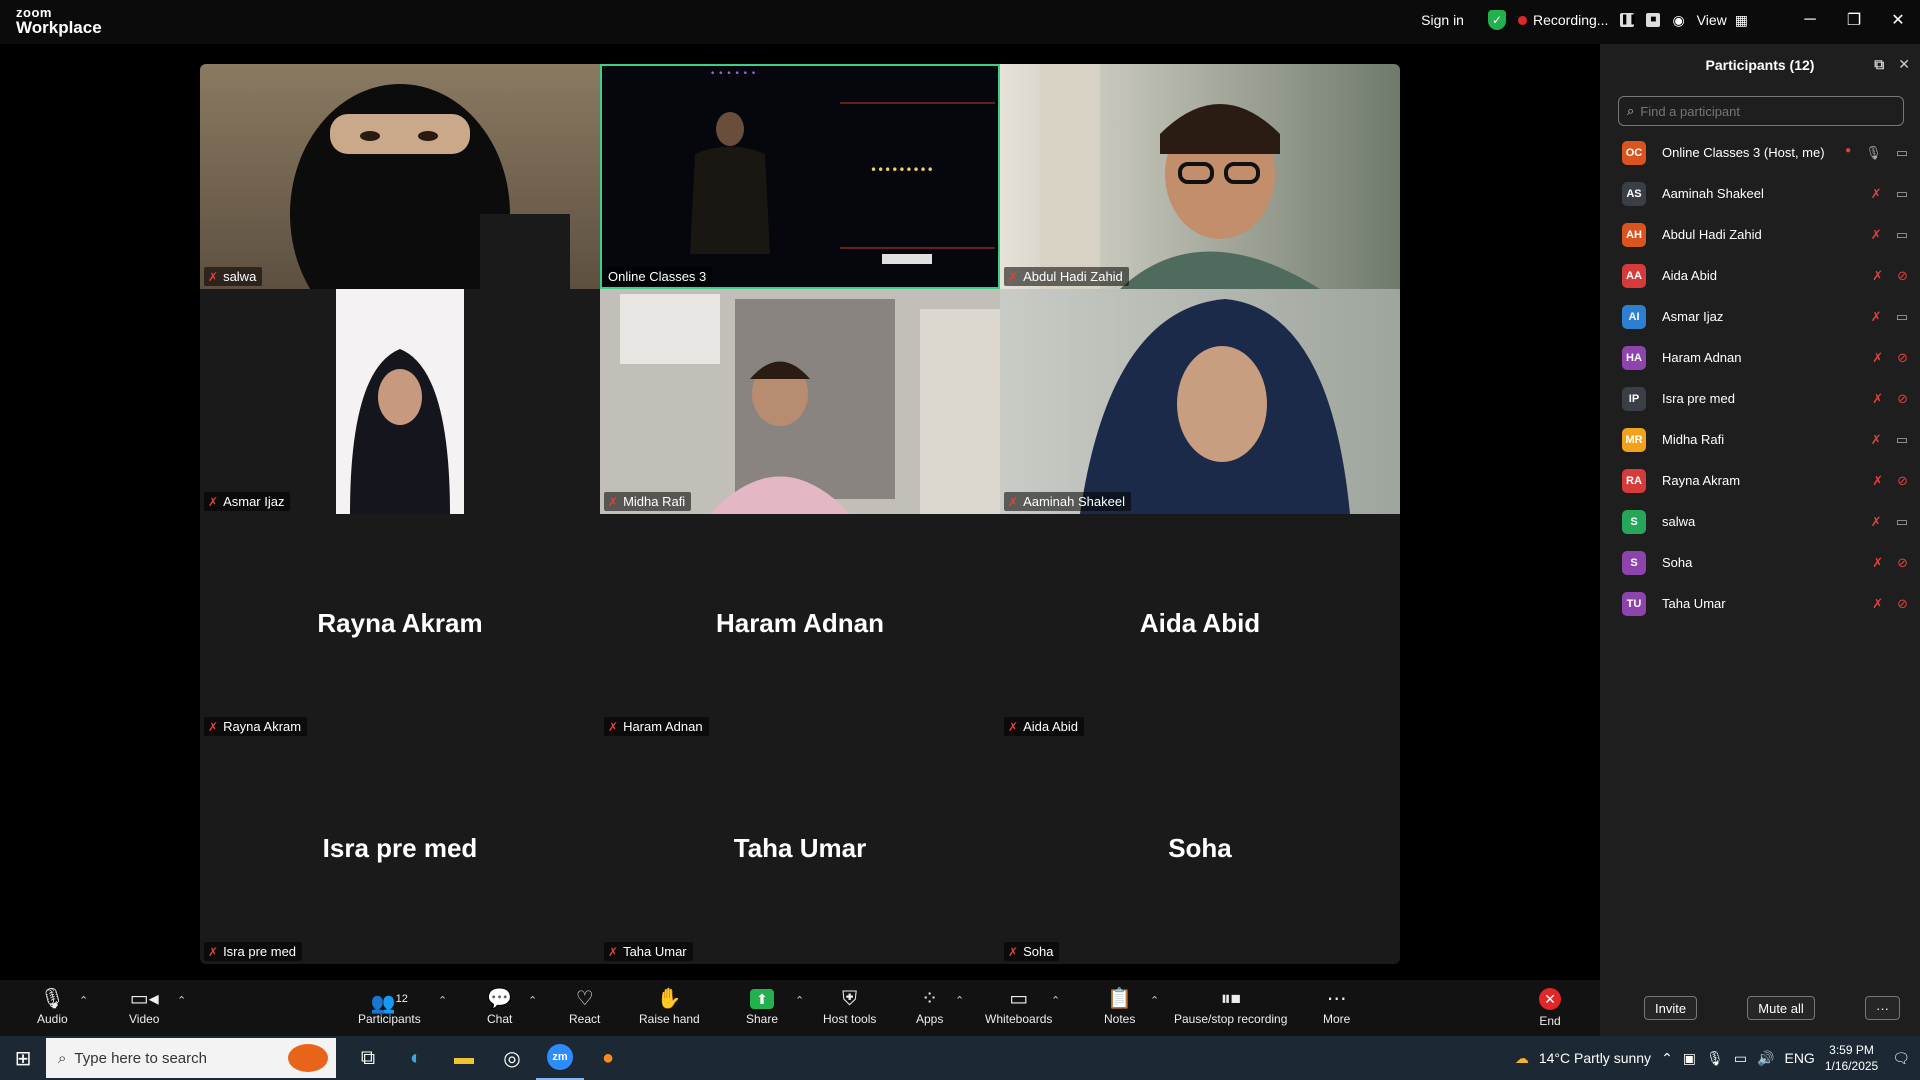 This screenshot has width=1920, height=1080. What do you see at coordinates (800, 851) in the screenshot?
I see `avatar-tile: Taha Umar ✗ Taha Umar` at bounding box center [800, 851].